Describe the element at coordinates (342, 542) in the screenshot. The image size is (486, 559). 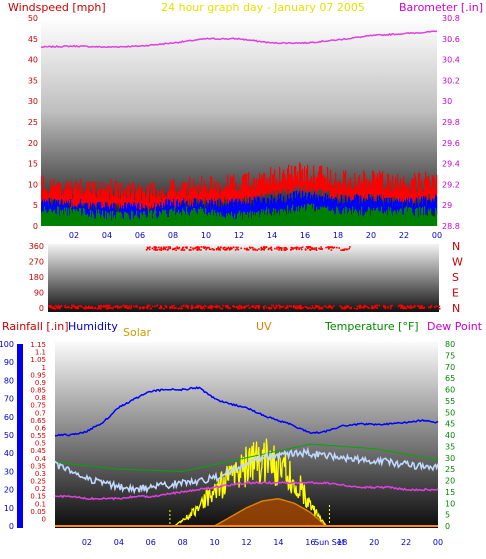
I see `hour-tick-label: 18` at that location.